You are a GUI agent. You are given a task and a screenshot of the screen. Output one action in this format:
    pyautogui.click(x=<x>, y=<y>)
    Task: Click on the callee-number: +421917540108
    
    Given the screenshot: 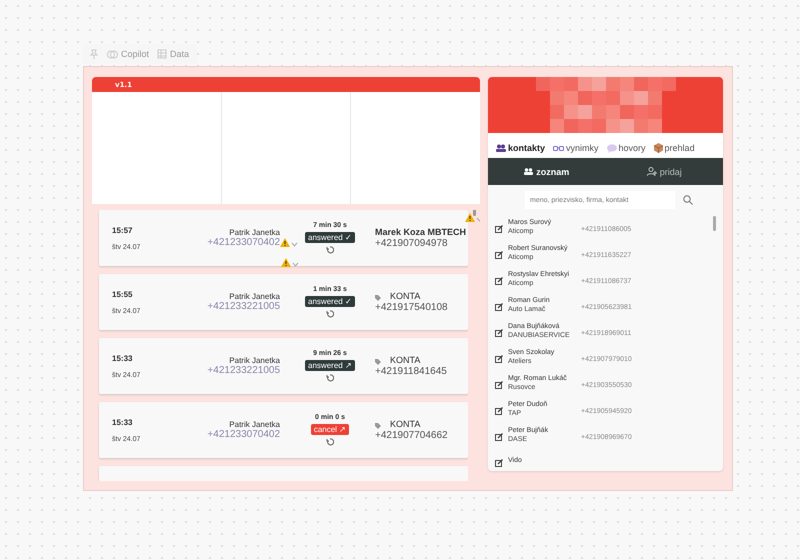 What is the action you would take?
    pyautogui.click(x=411, y=307)
    